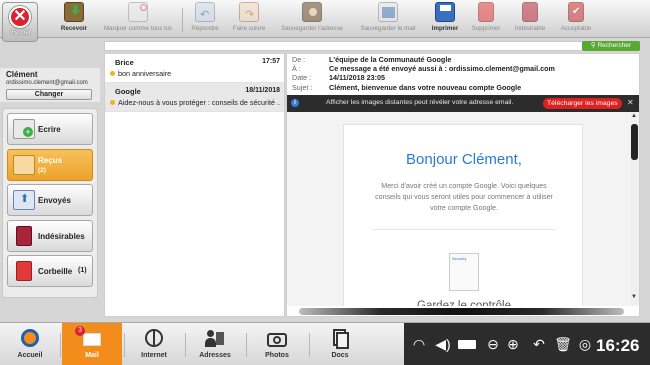  What do you see at coordinates (340, 339) in the screenshot?
I see `documents-icon` at bounding box center [340, 339].